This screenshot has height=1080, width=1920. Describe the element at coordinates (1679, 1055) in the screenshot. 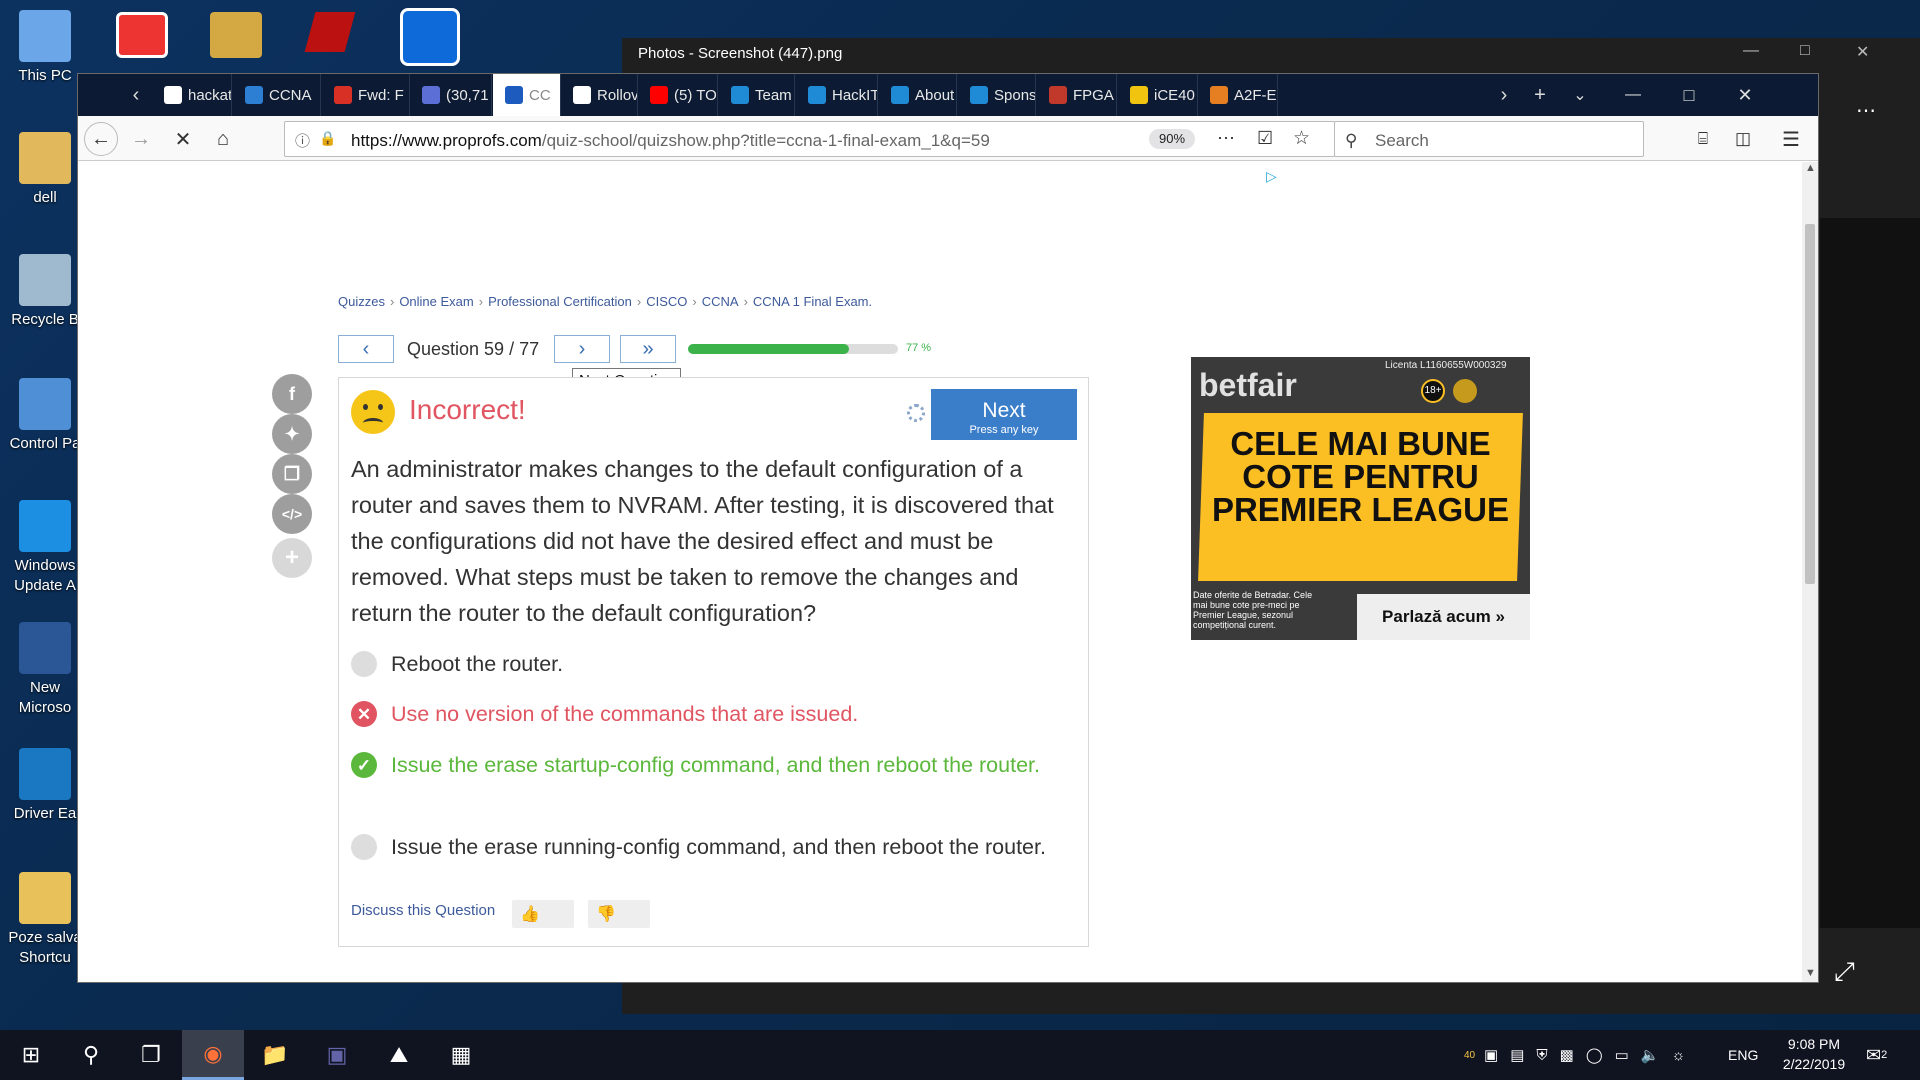

I see `wifi-icon: ☼` at that location.